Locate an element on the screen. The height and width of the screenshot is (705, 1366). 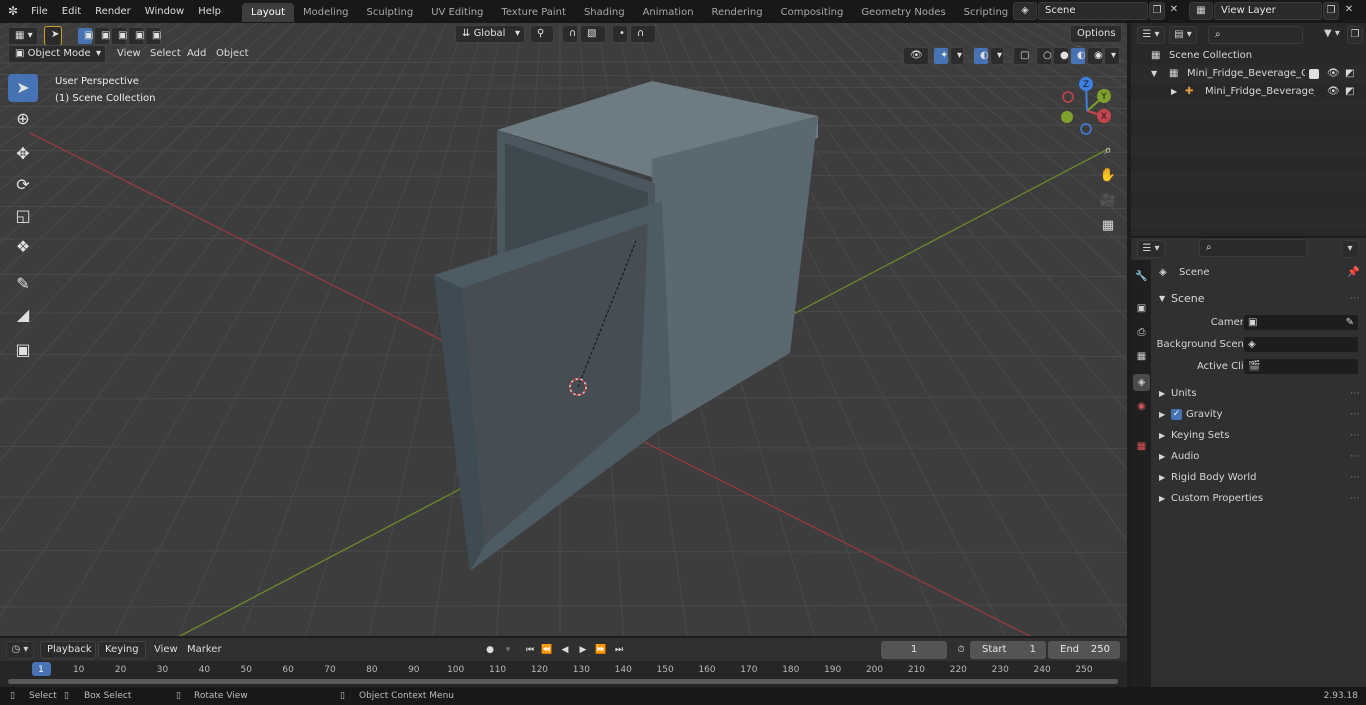
background-scene-field: ◈ is located at coordinates (1301, 344).